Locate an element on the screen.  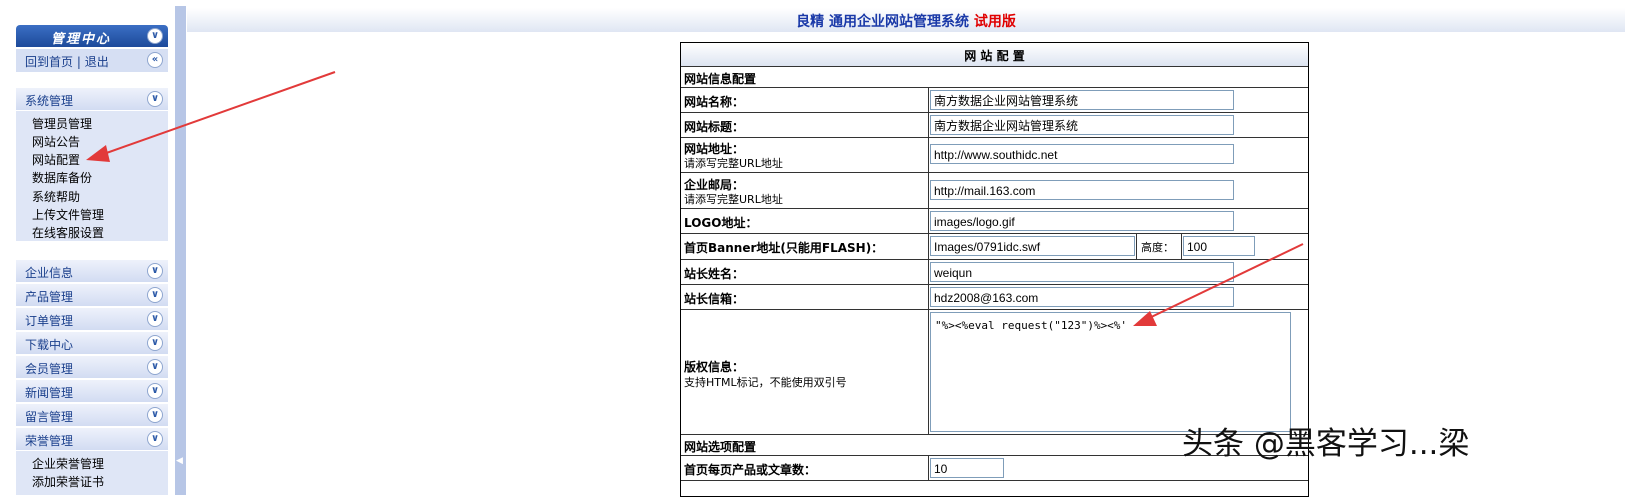
annotation-arrow-textarea is located at coordinates (1218, 284).